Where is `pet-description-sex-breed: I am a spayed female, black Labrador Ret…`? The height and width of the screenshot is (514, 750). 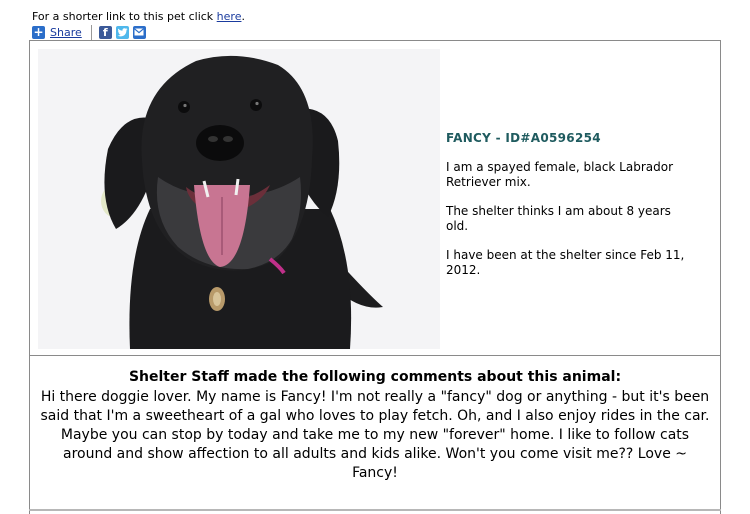
pet-description-sex-breed: I am a spayed female, black Labrador Ret… is located at coordinates (560, 174).